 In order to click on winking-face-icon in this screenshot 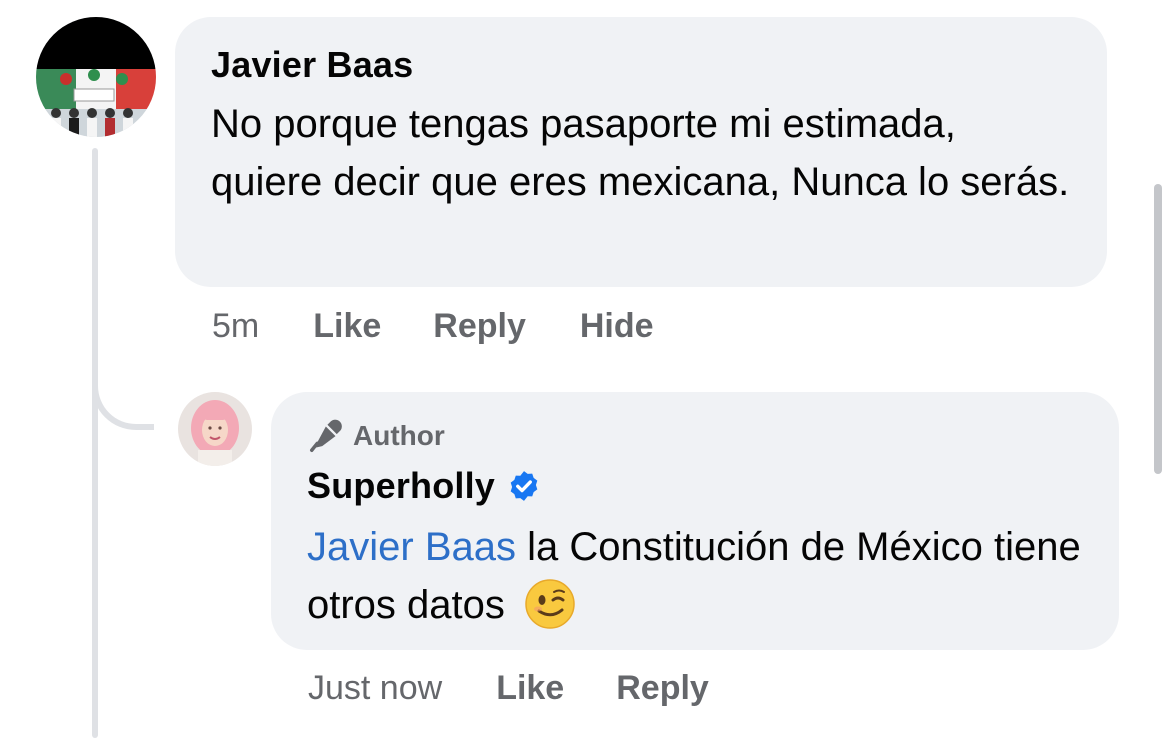, I will do `click(550, 604)`.